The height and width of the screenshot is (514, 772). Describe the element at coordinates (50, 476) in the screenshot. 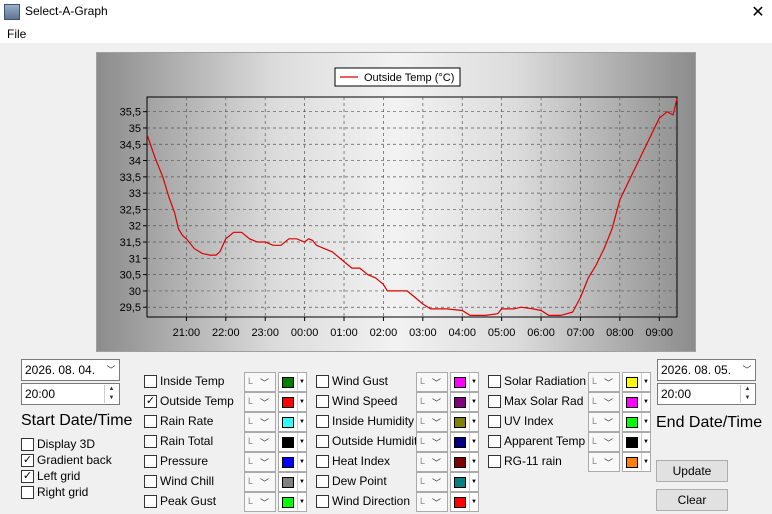

I see `option-2: ✓ Left grid` at that location.